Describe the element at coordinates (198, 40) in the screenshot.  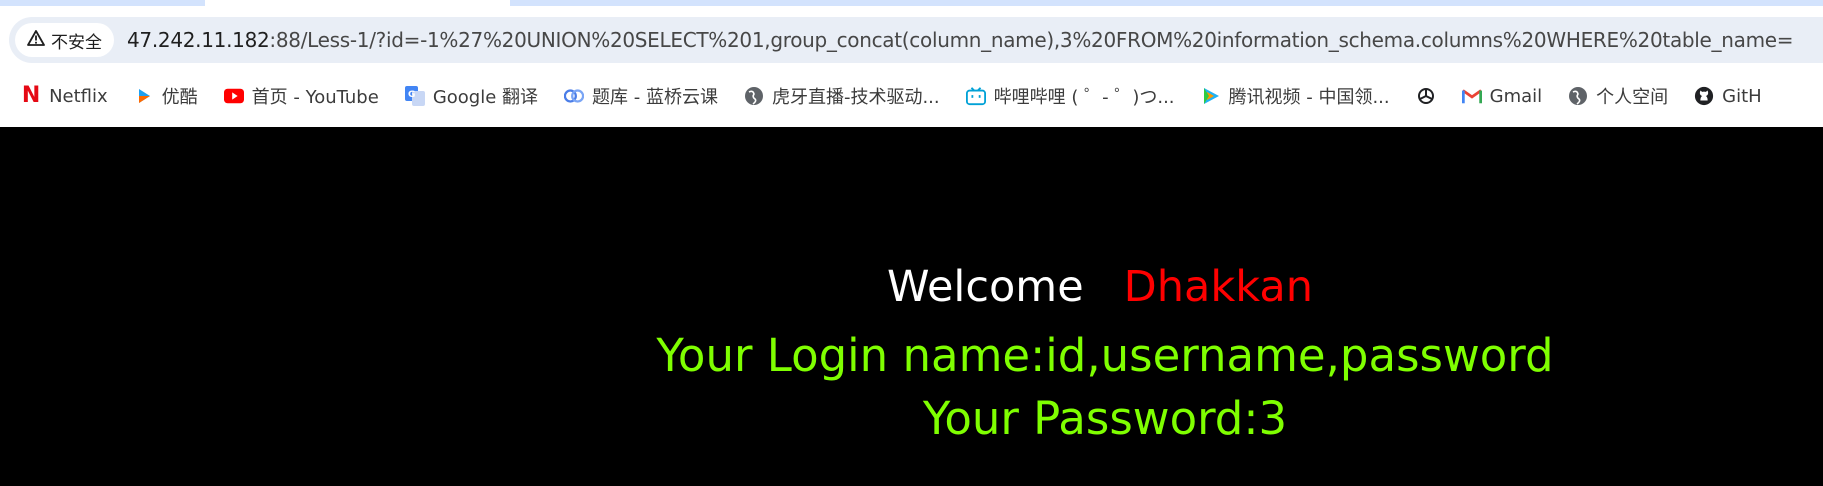
I see `url-host: 47.242.11.182` at that location.